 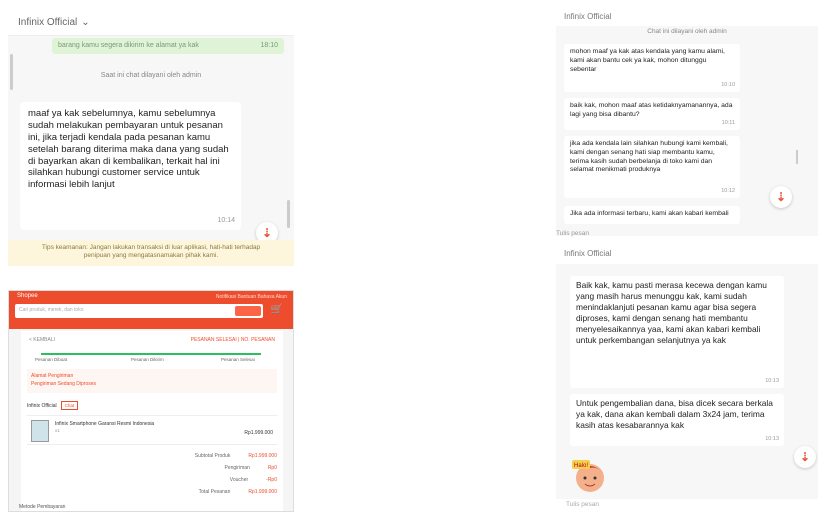 I want to click on scrollbar-right, so click(x=288, y=214).